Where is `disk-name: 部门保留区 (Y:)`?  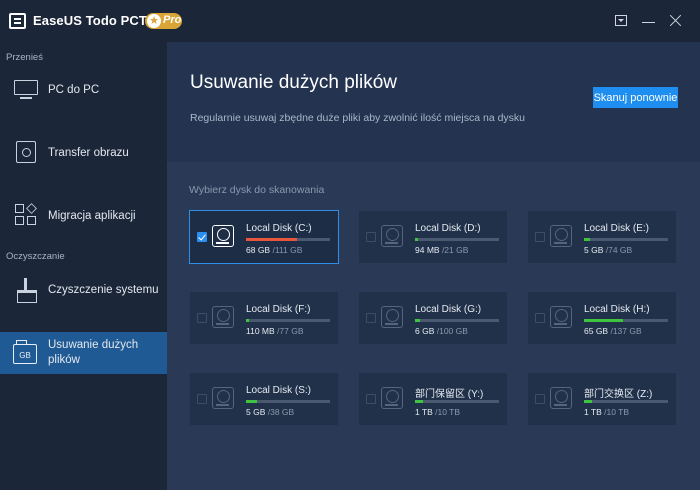
disk-name: 部门保留区 (Y:) is located at coordinates (449, 394).